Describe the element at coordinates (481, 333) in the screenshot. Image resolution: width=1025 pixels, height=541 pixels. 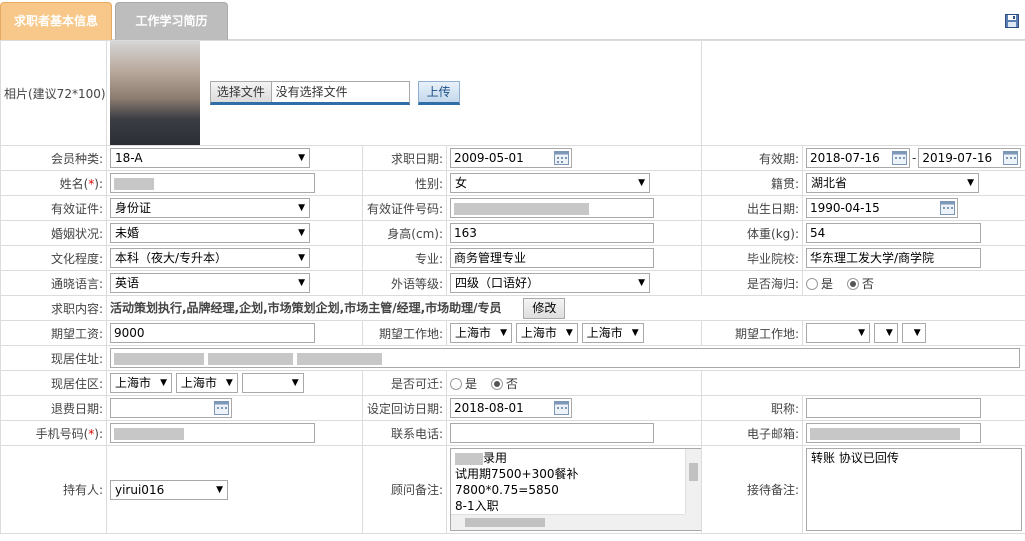
I see `expected-province-select: 上海市 ▼` at that location.